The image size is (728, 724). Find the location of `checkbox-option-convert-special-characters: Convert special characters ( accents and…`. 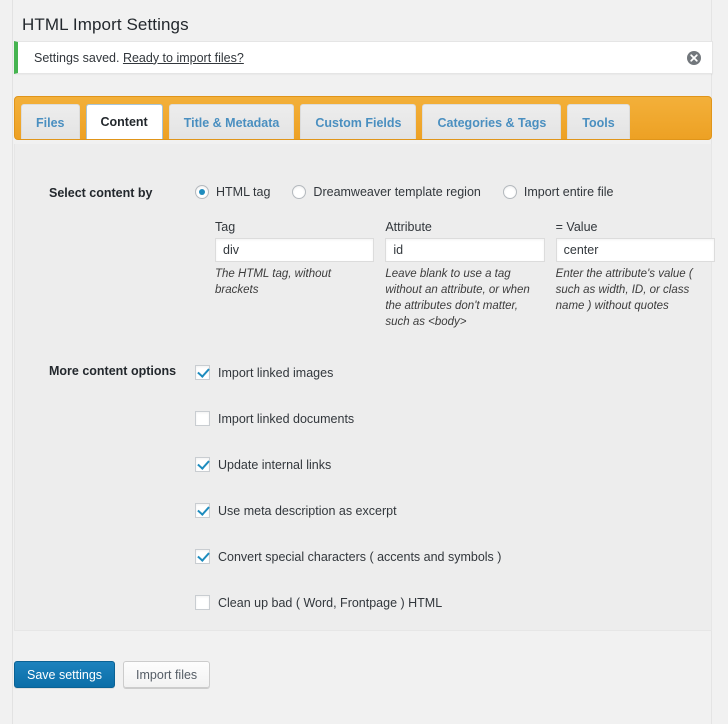

checkbox-option-convert-special-characters: Convert special characters ( accents and… is located at coordinates (348, 556).